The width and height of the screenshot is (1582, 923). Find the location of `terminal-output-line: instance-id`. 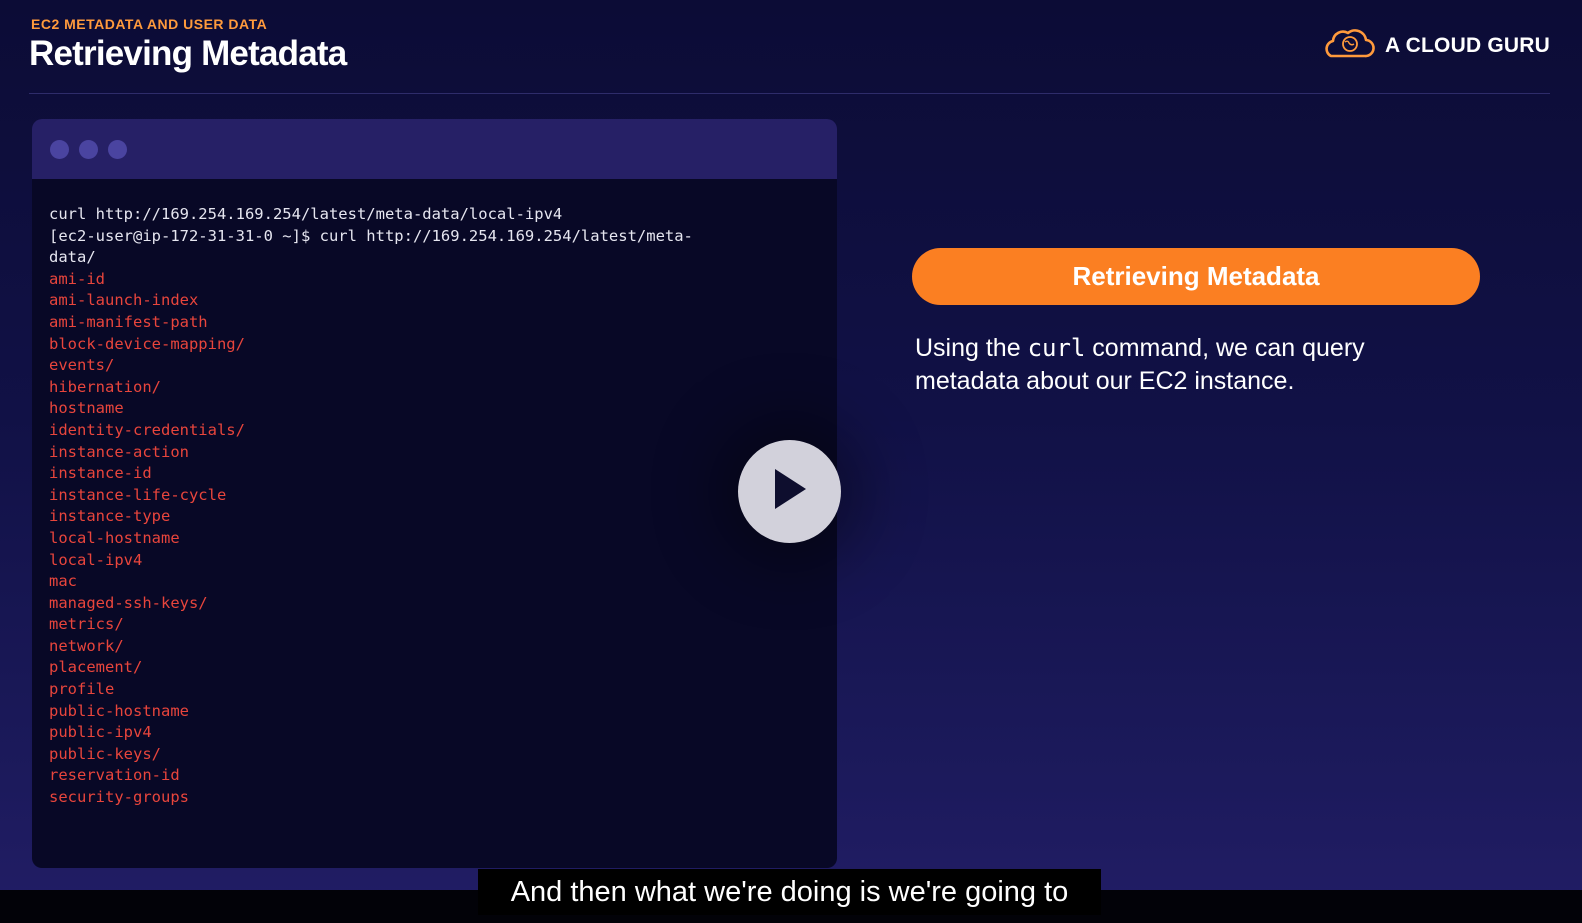

terminal-output-line: instance-id is located at coordinates (100, 473).